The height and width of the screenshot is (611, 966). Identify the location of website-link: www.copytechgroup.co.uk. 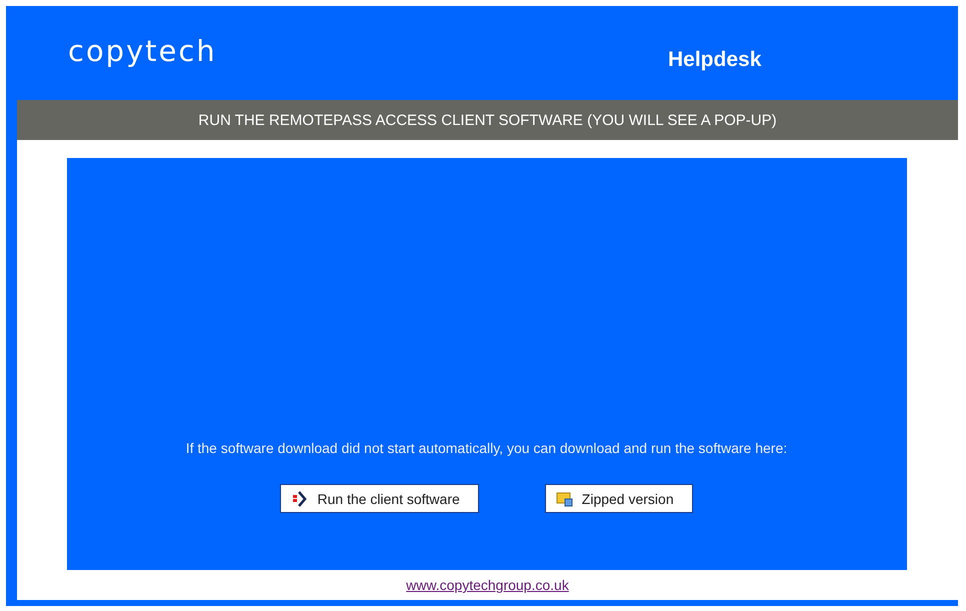
(487, 585).